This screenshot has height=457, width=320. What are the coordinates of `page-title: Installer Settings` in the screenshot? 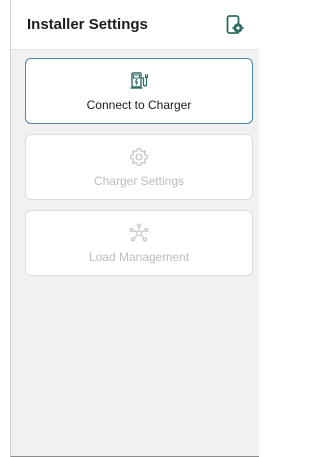 It's located at (87, 24).